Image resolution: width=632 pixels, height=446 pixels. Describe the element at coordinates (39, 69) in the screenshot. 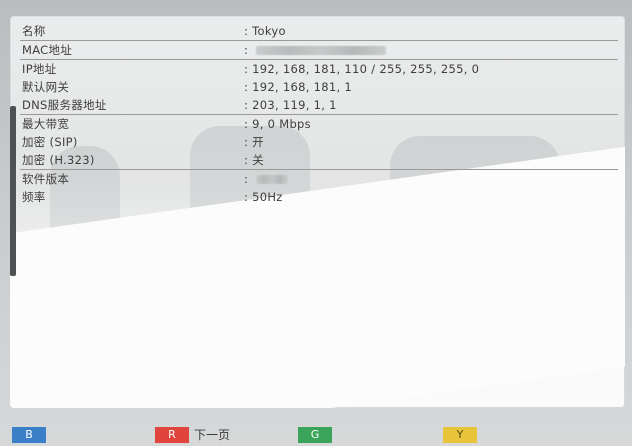

I see `info-label: IP地址` at that location.